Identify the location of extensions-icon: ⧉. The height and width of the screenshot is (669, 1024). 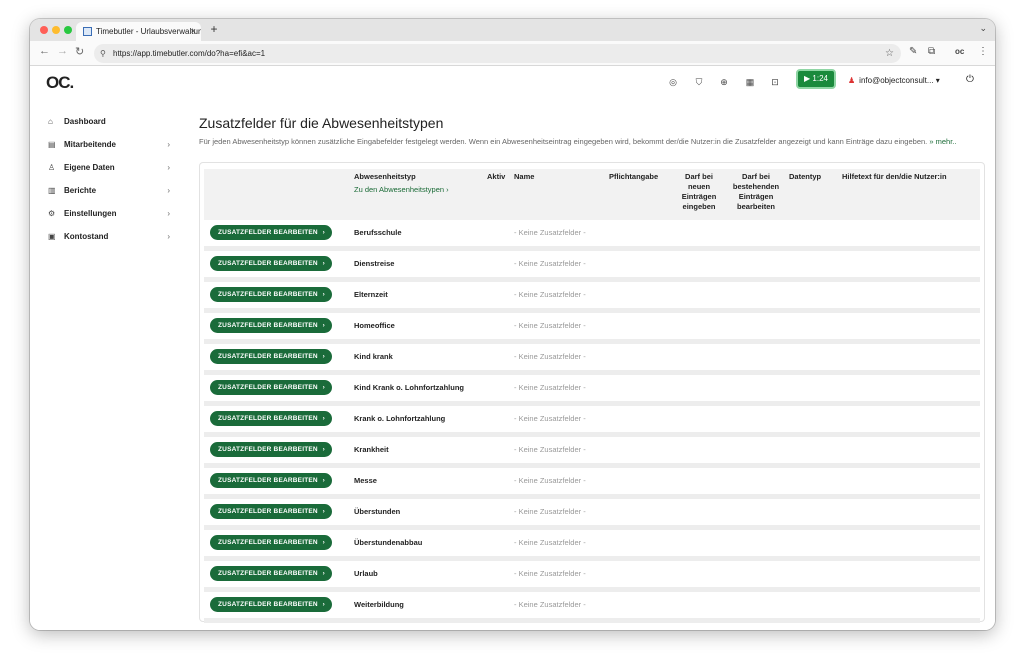
(931, 51).